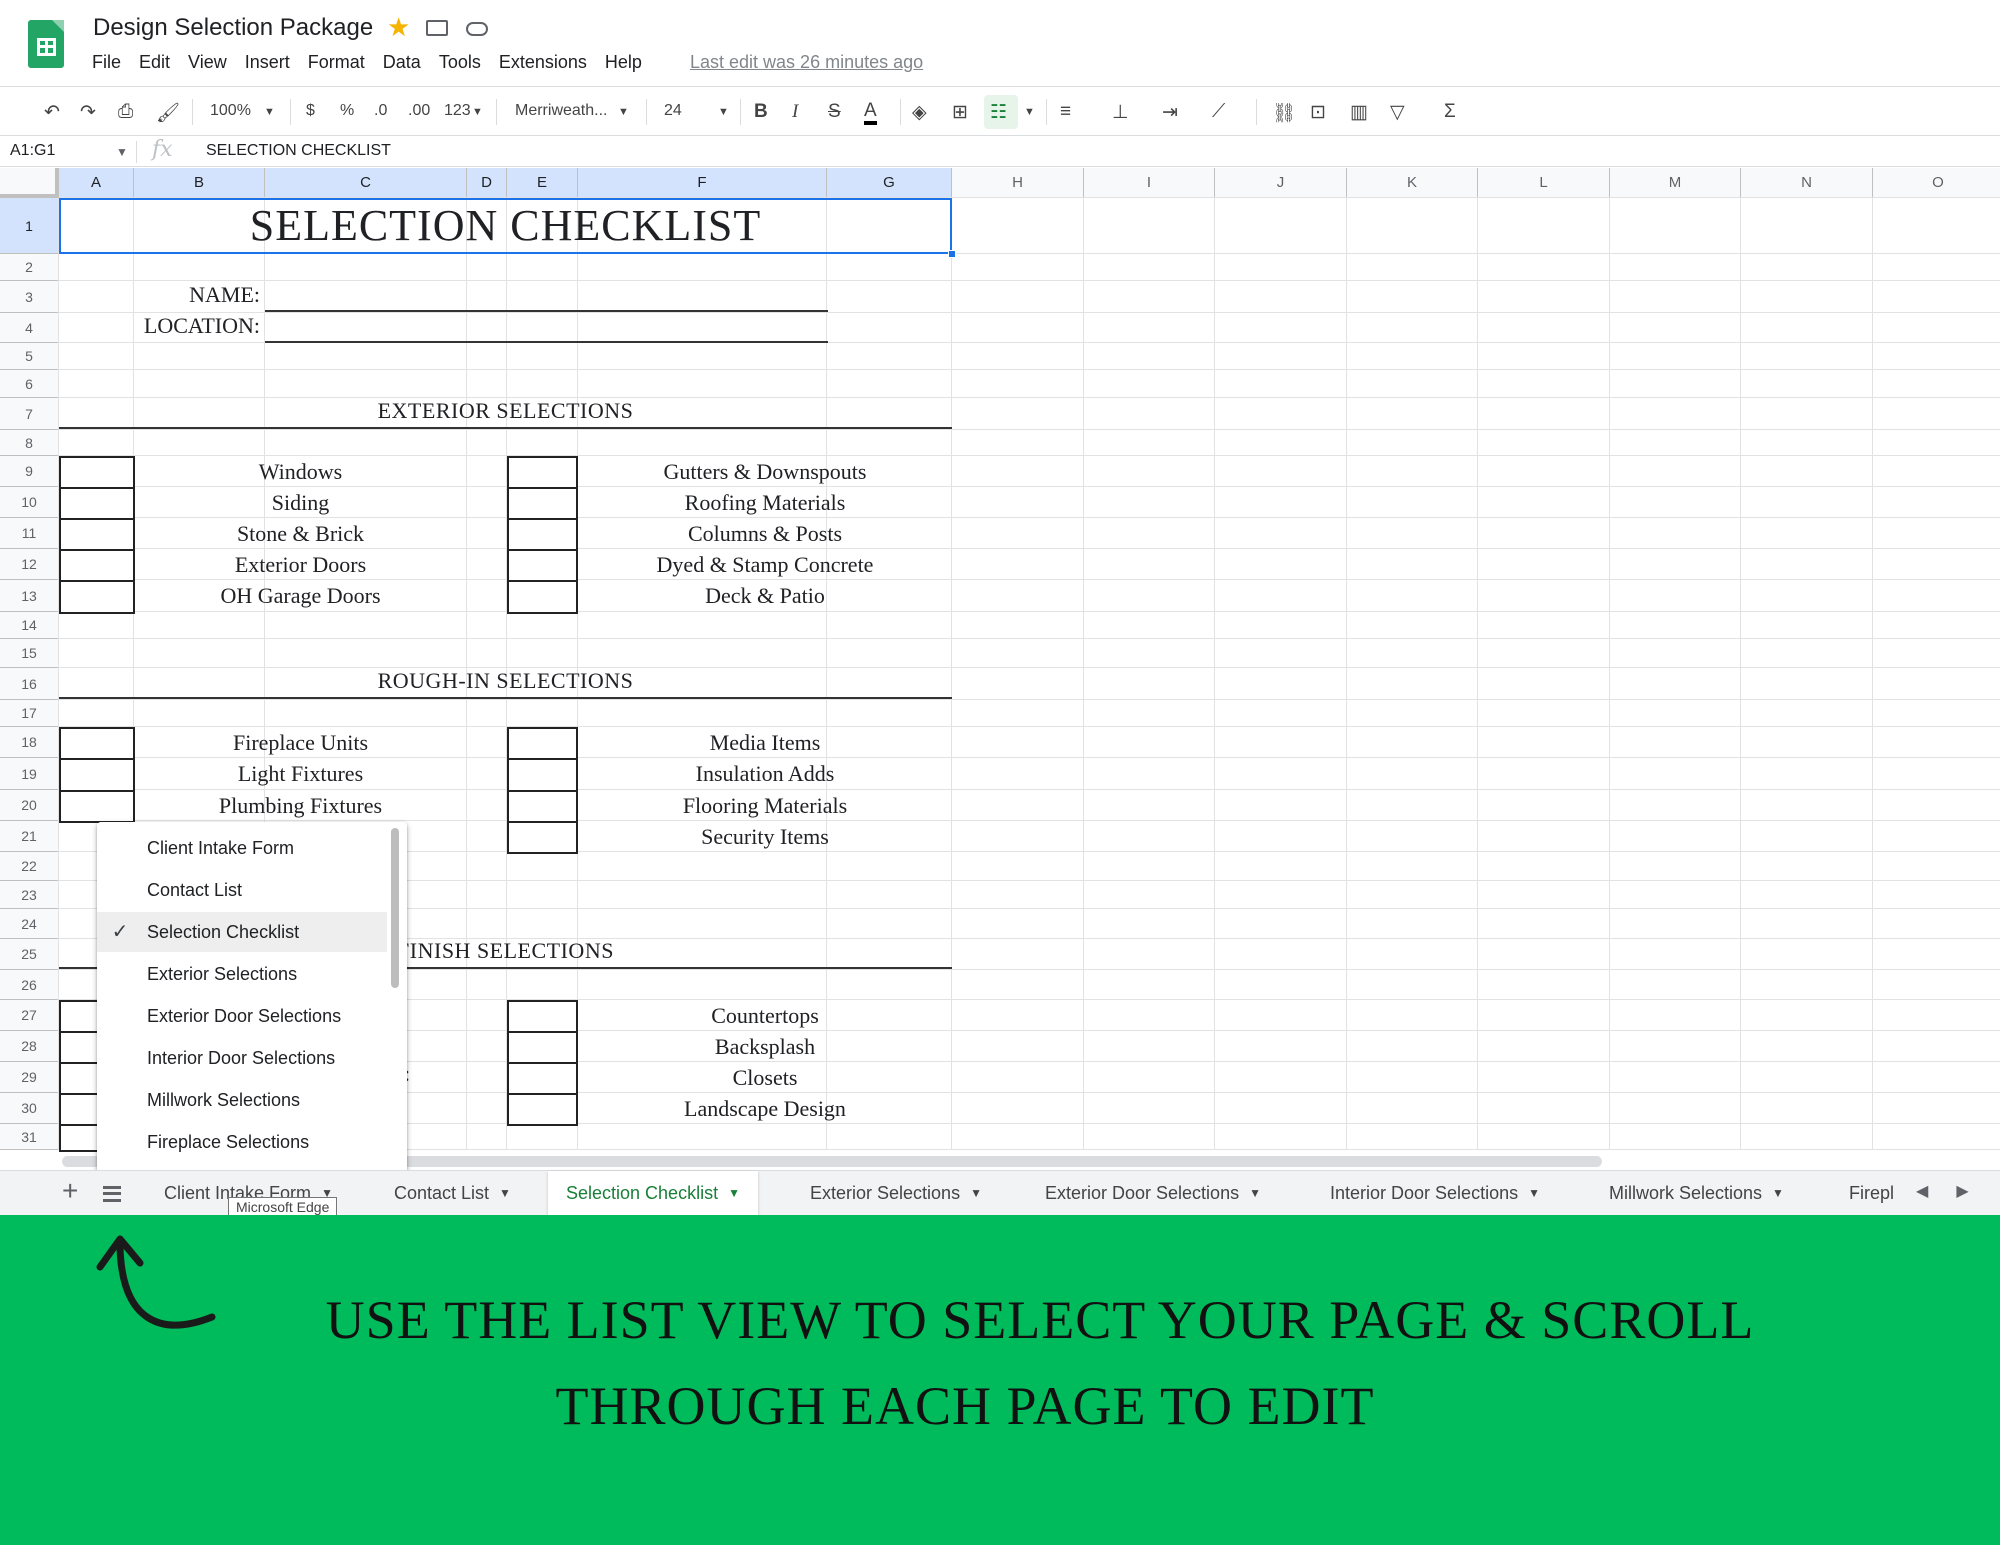 The image size is (2000, 1545). What do you see at coordinates (1807, 183) in the screenshot?
I see `column-header-n: N` at bounding box center [1807, 183].